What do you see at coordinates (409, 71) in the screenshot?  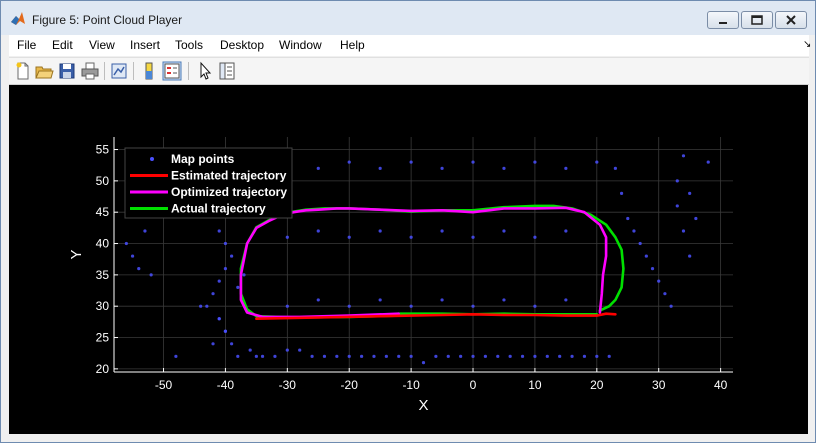 I see `figure-toolbar` at bounding box center [409, 71].